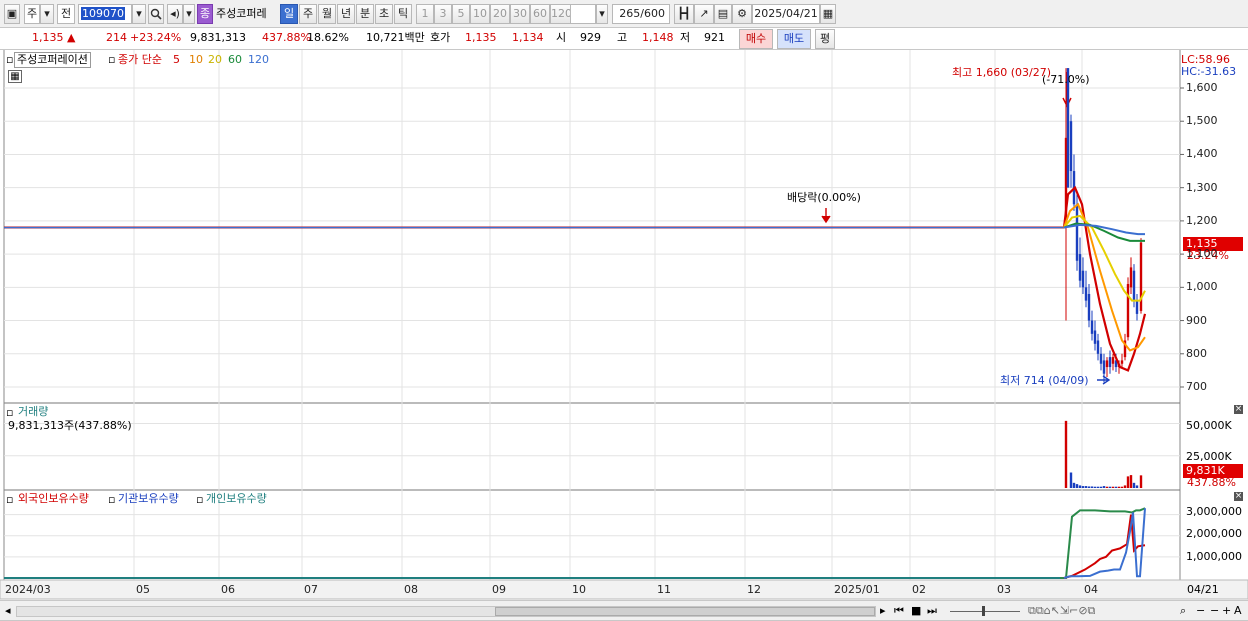 This screenshot has height=621, width=1248. Describe the element at coordinates (70, 425) in the screenshot. I see `volume-value-text: 9,831,313주(437.88%)` at that location.